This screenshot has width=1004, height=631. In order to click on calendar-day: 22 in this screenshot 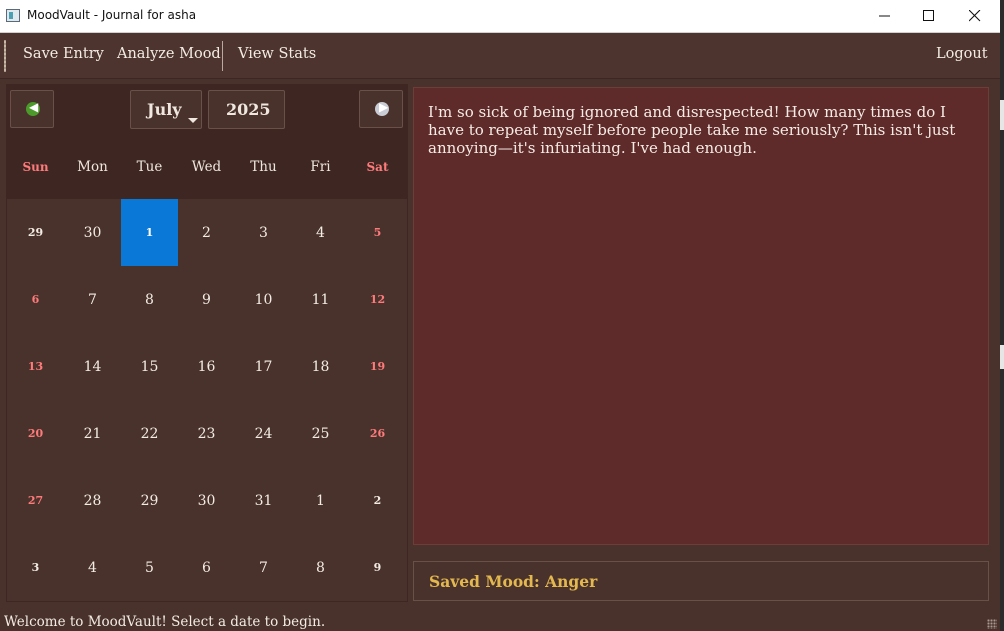, I will do `click(149, 433)`.